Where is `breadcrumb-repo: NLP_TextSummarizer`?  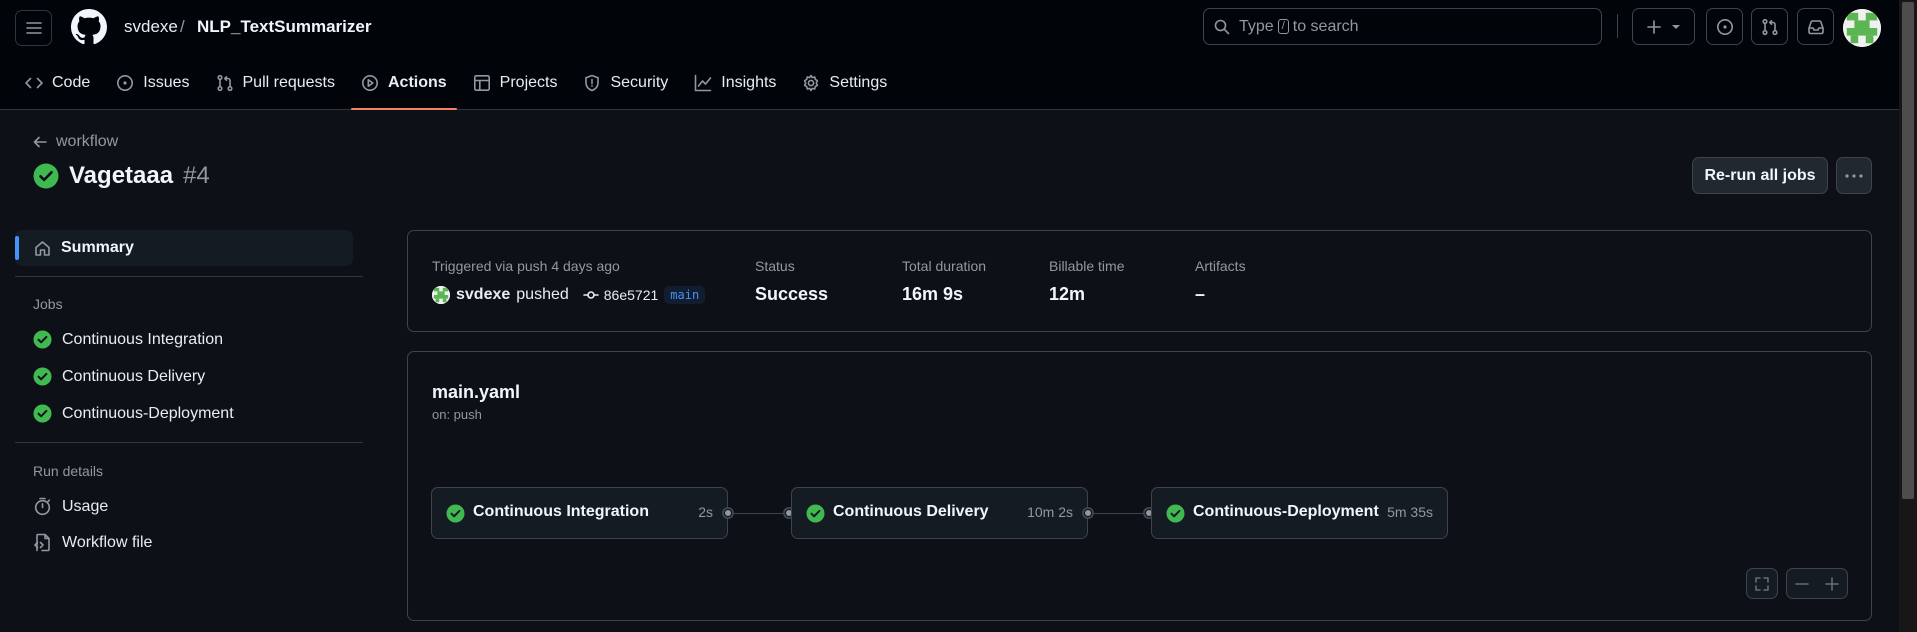 breadcrumb-repo: NLP_TextSummarizer is located at coordinates (284, 27).